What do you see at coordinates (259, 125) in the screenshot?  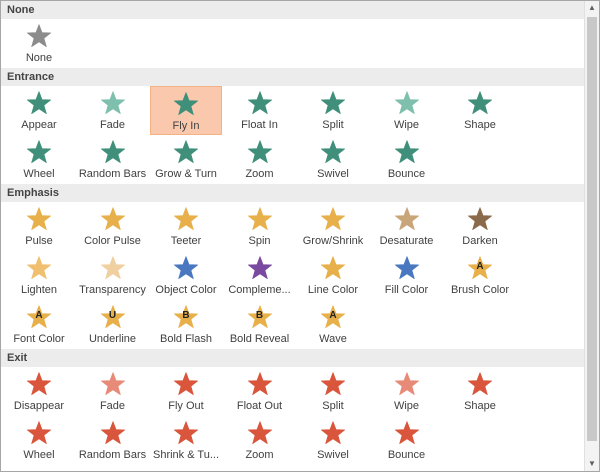 I see `animation-label: Float In` at bounding box center [259, 125].